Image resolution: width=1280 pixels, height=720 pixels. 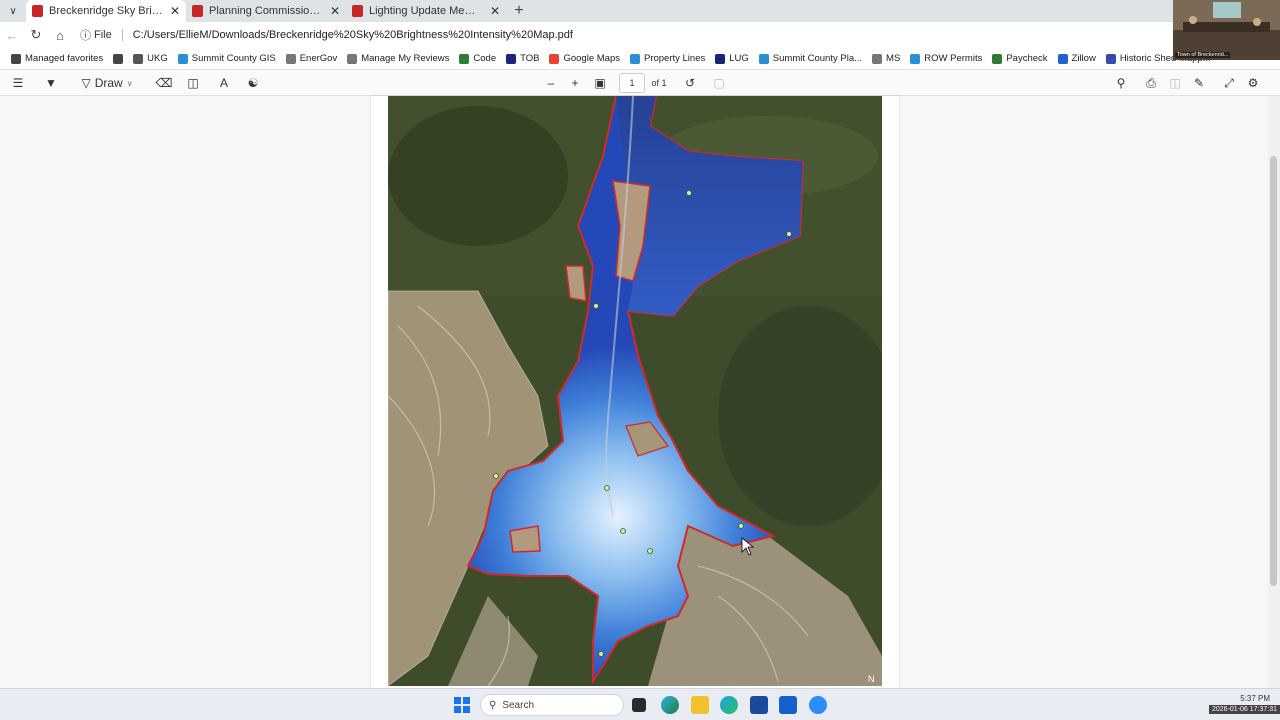 What do you see at coordinates (290, 58) in the screenshot?
I see `energov-icon` at bounding box center [290, 58].